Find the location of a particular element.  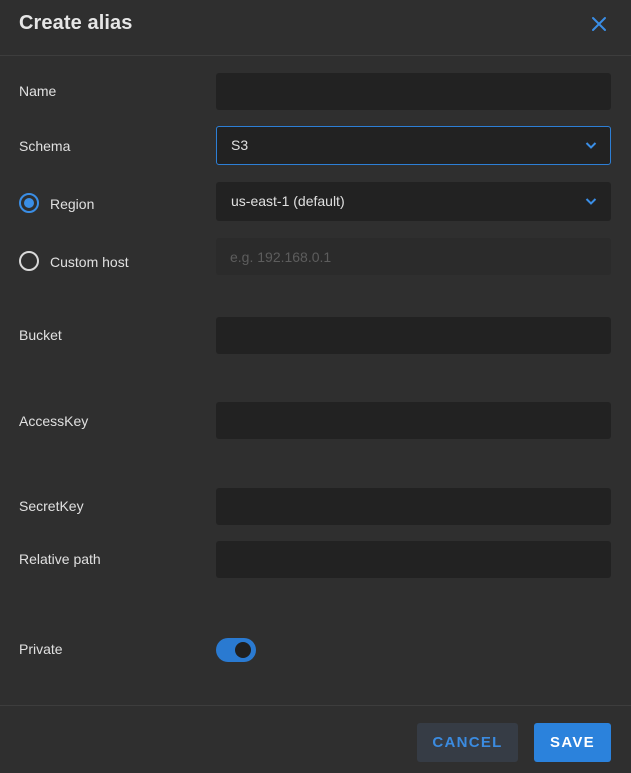

access-key-field is located at coordinates (413, 420).